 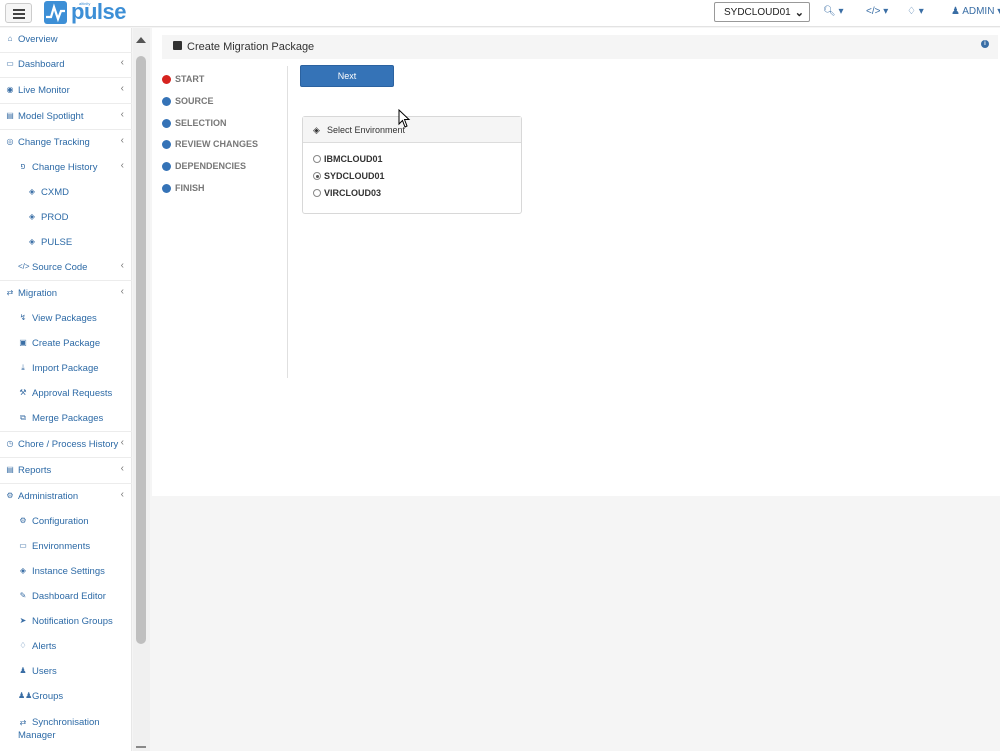 What do you see at coordinates (23, 317) in the screenshot?
I see `bolt-icon: ↯` at bounding box center [23, 317].